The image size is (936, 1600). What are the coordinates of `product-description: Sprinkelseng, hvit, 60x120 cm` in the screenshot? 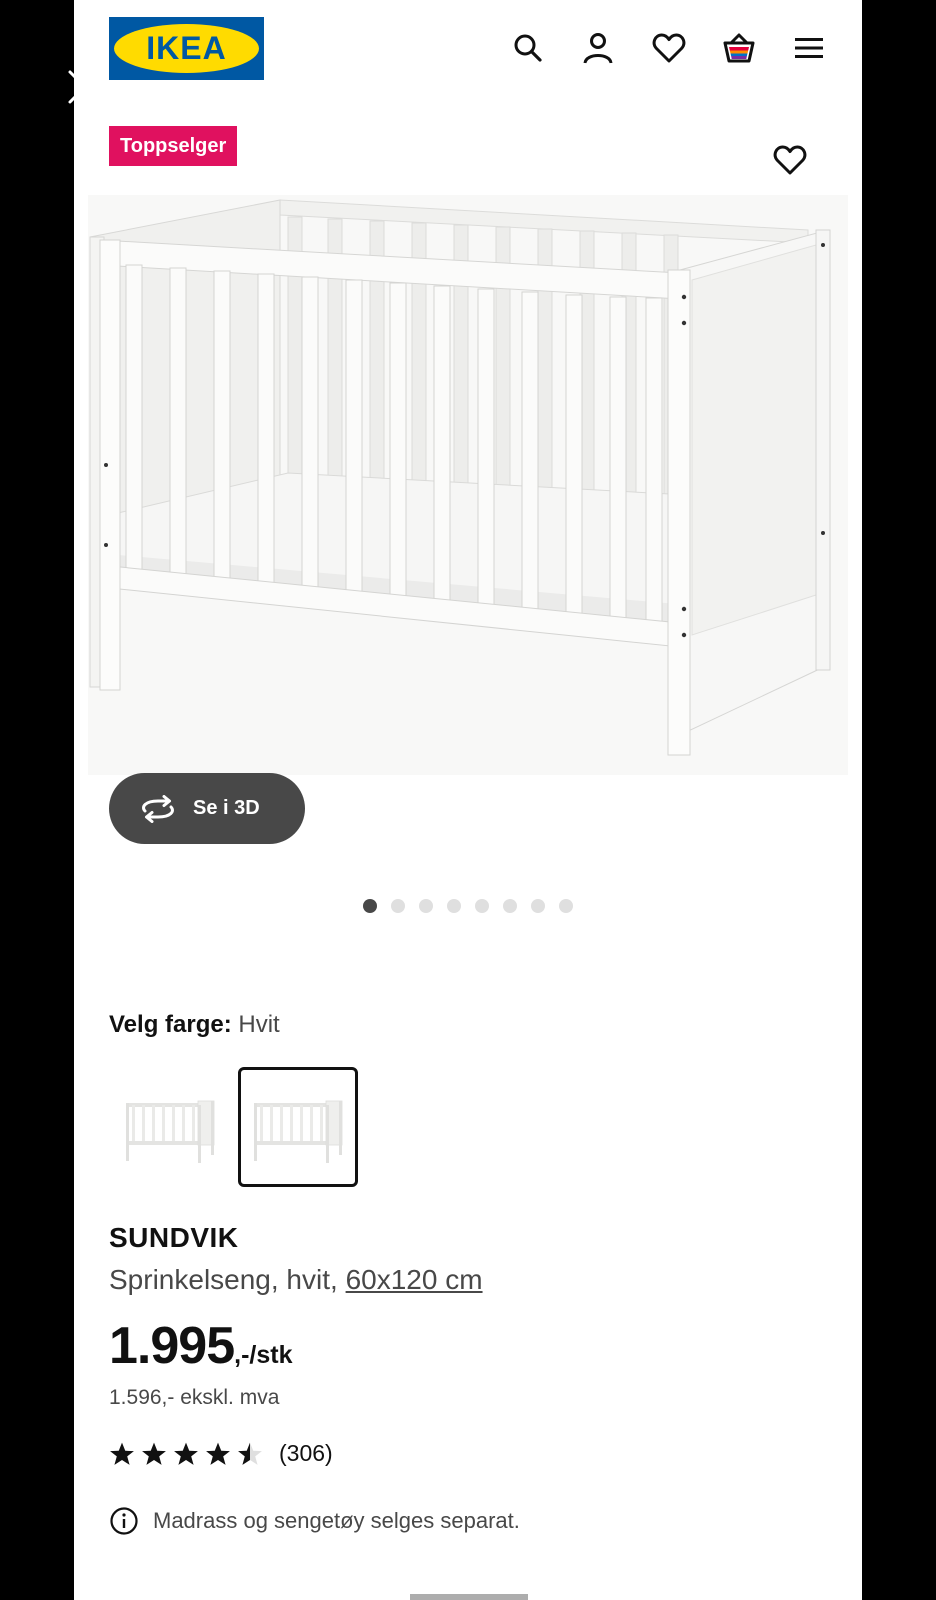 It's located at (296, 1280).